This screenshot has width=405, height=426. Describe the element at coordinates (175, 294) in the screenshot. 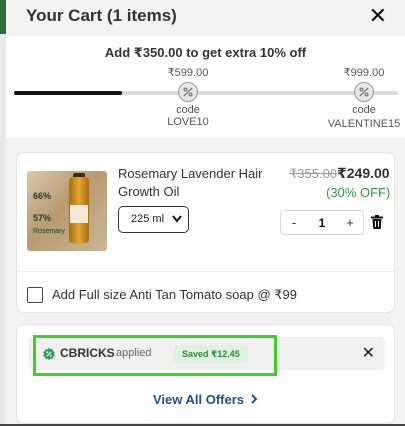

I see `addon-label: Add Full size Anti Tan Tomato soap @ ₹99` at that location.